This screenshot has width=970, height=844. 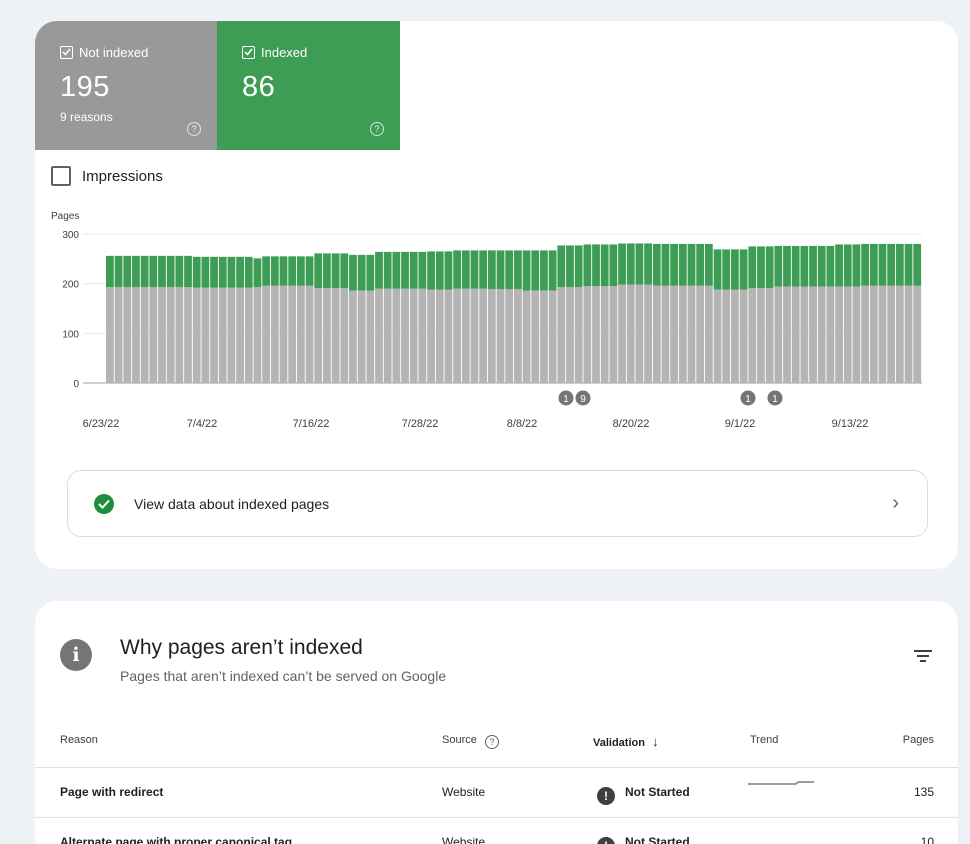 What do you see at coordinates (764, 740) in the screenshot?
I see `column-header-trend: Trend` at bounding box center [764, 740].